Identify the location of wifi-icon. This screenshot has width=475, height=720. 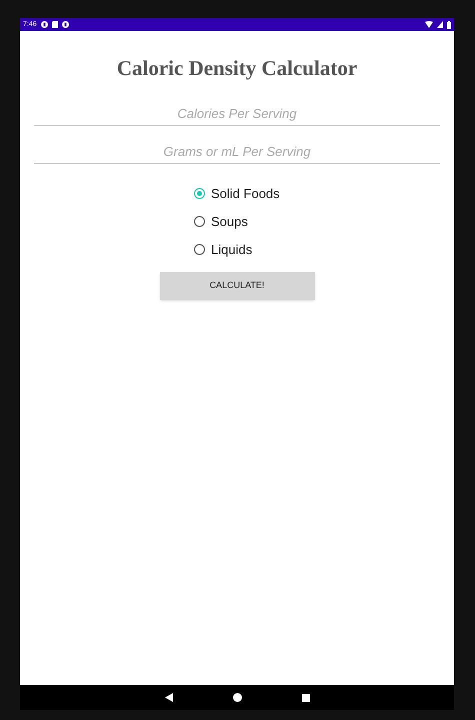
(429, 24).